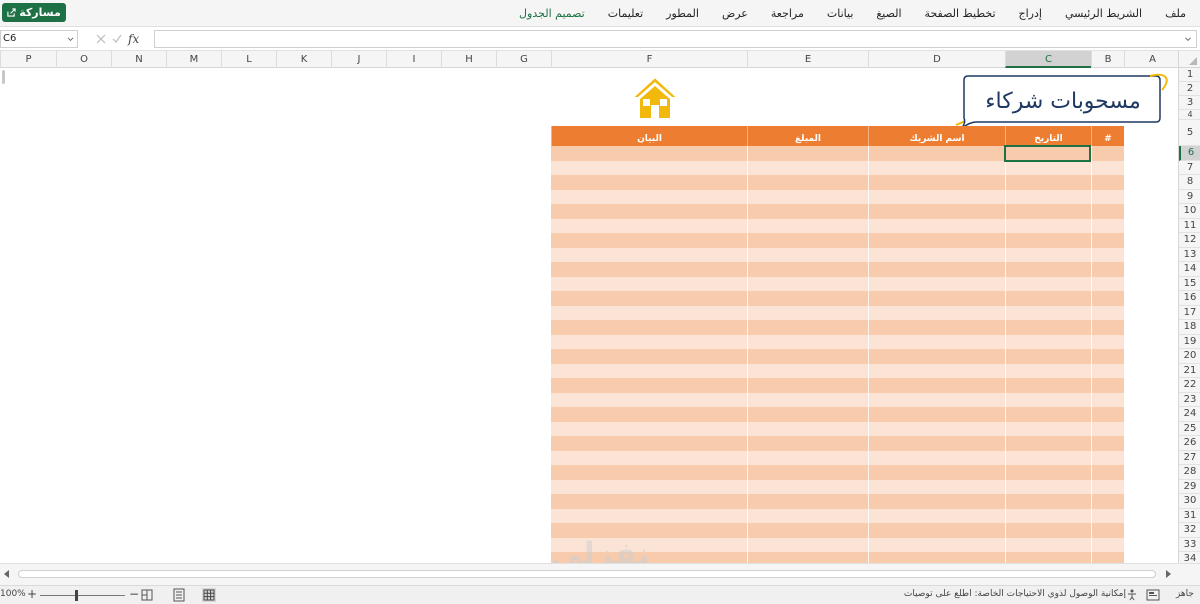 Image resolution: width=1200 pixels, height=604 pixels. What do you see at coordinates (1189, 115) in the screenshot?
I see `row-header: 4` at bounding box center [1189, 115].